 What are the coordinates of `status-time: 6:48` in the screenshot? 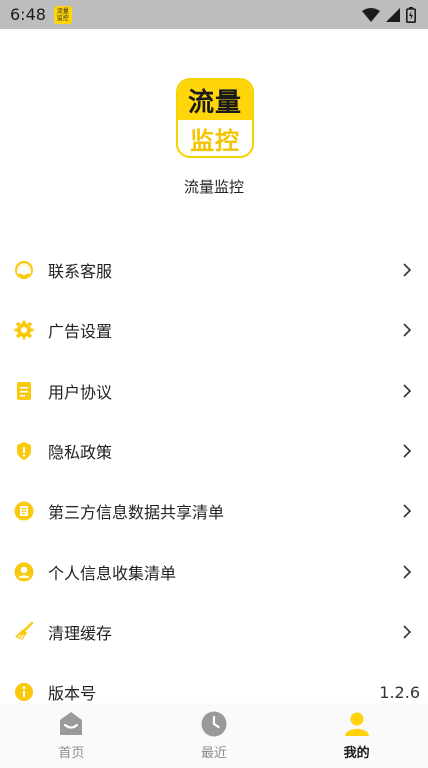 It's located at (28, 14).